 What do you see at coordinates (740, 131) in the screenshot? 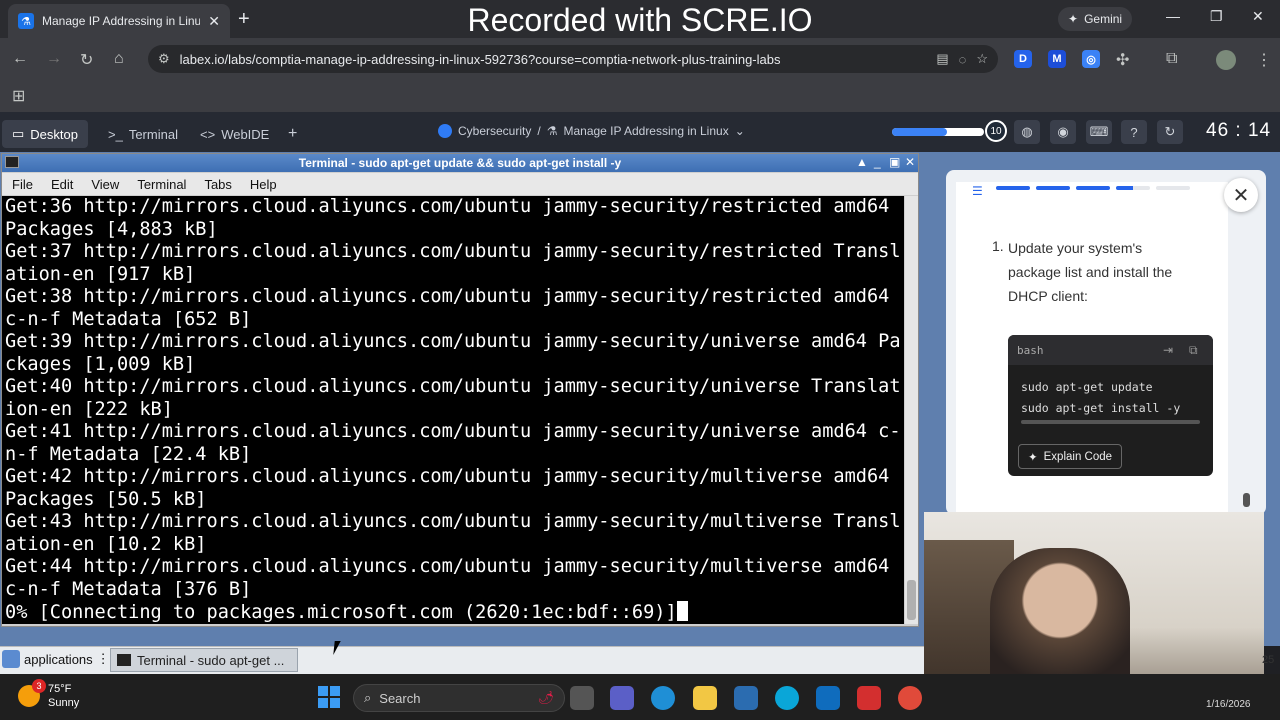
I see `chevron-down-icon: ⌄` at bounding box center [740, 131].